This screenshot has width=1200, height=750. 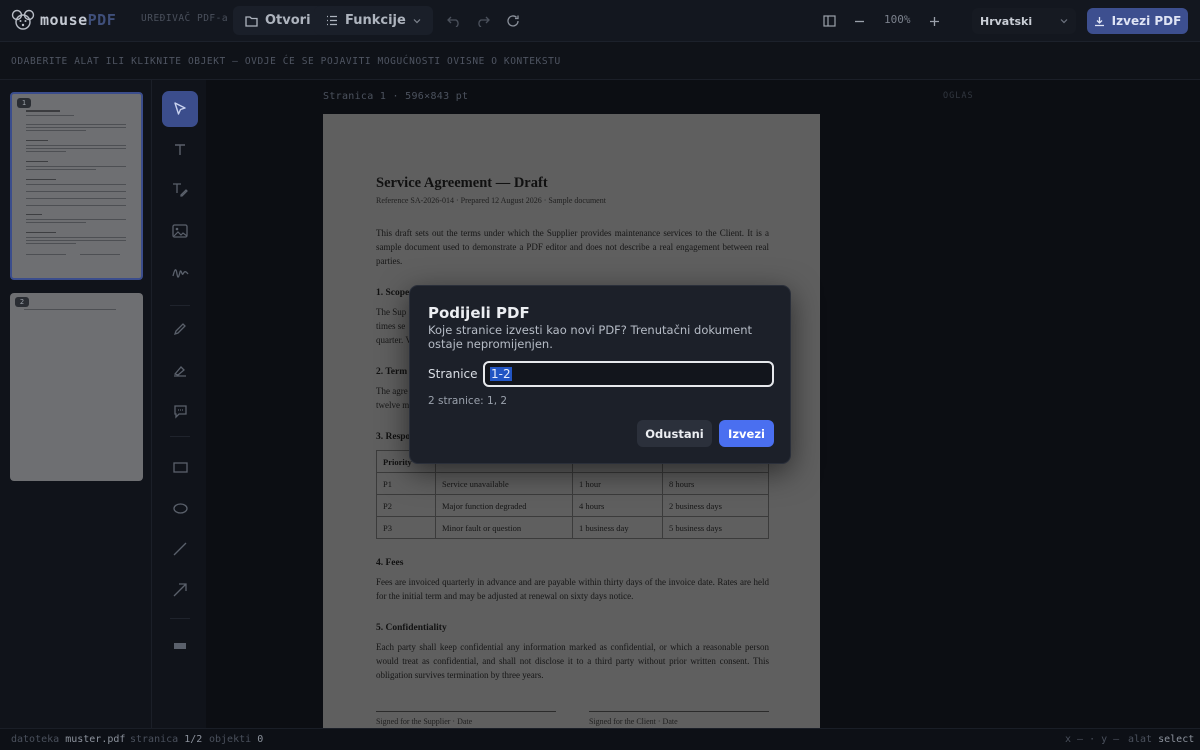 I want to click on signature-icon, so click(x=180, y=273).